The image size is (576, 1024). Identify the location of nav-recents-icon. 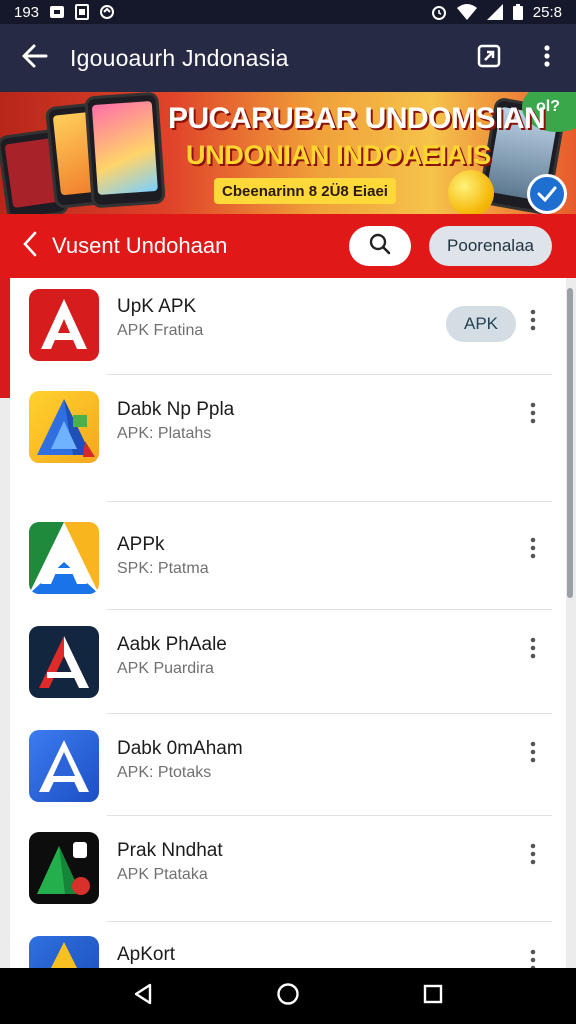
(433, 996).